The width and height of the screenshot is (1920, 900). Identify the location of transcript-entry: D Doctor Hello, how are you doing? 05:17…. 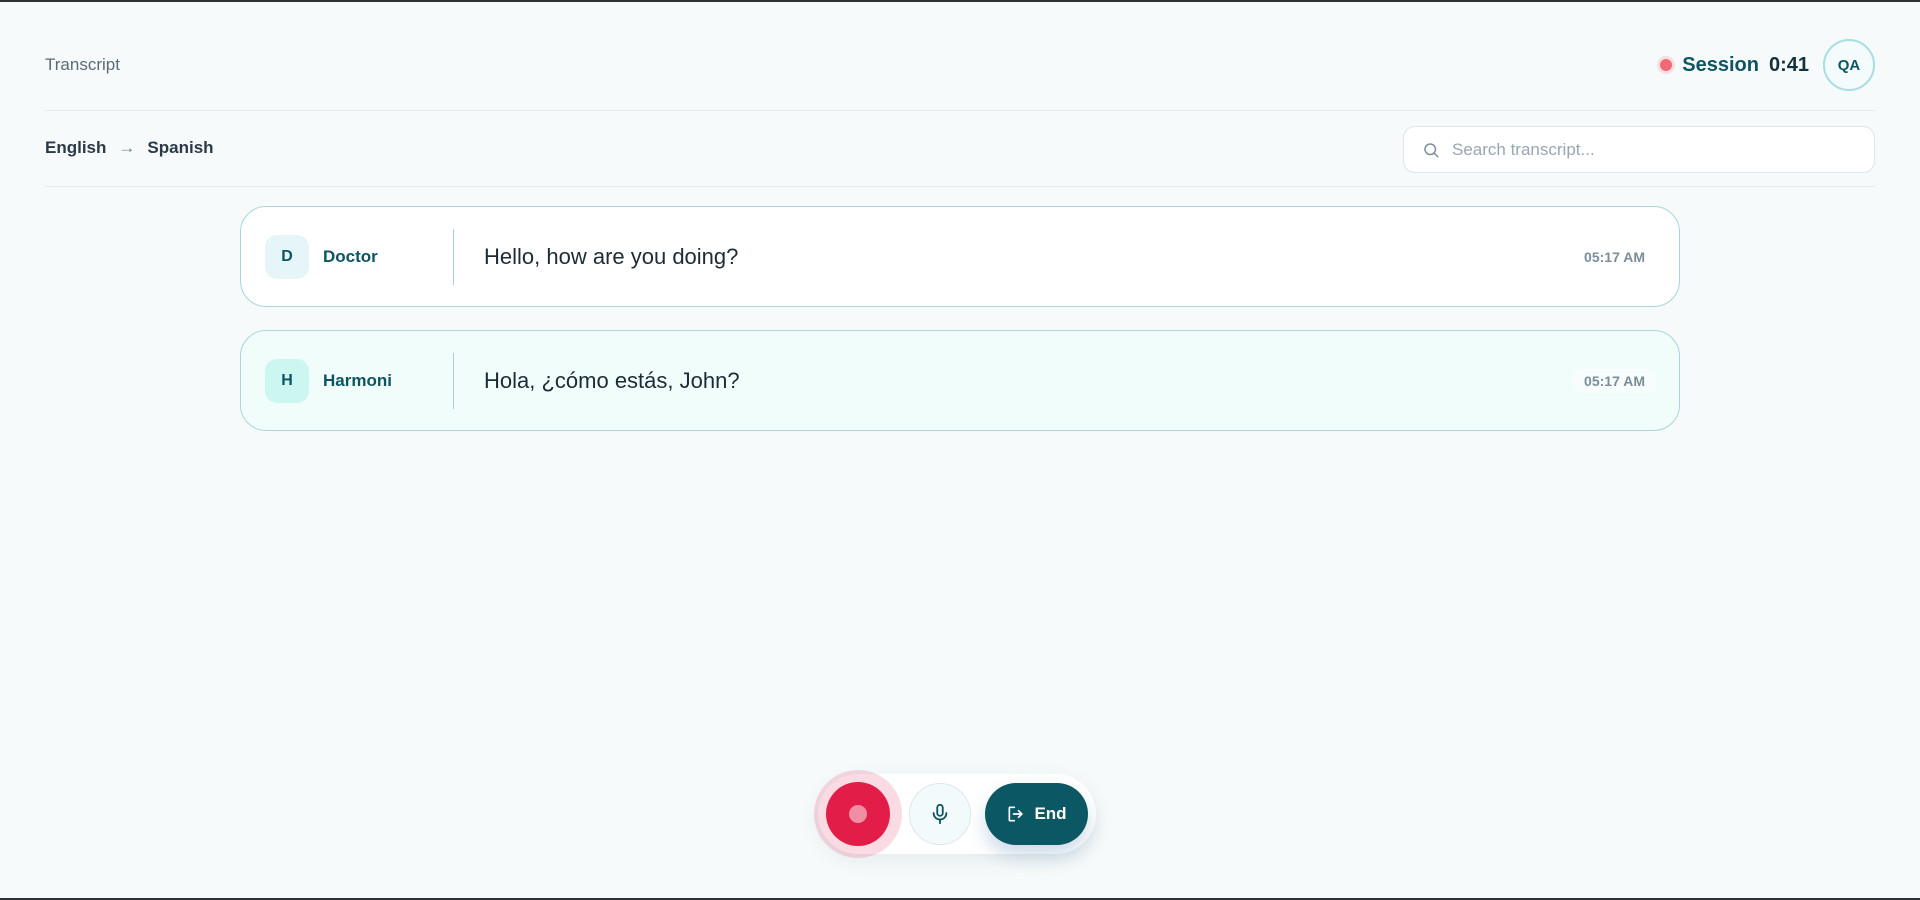
(960, 256).